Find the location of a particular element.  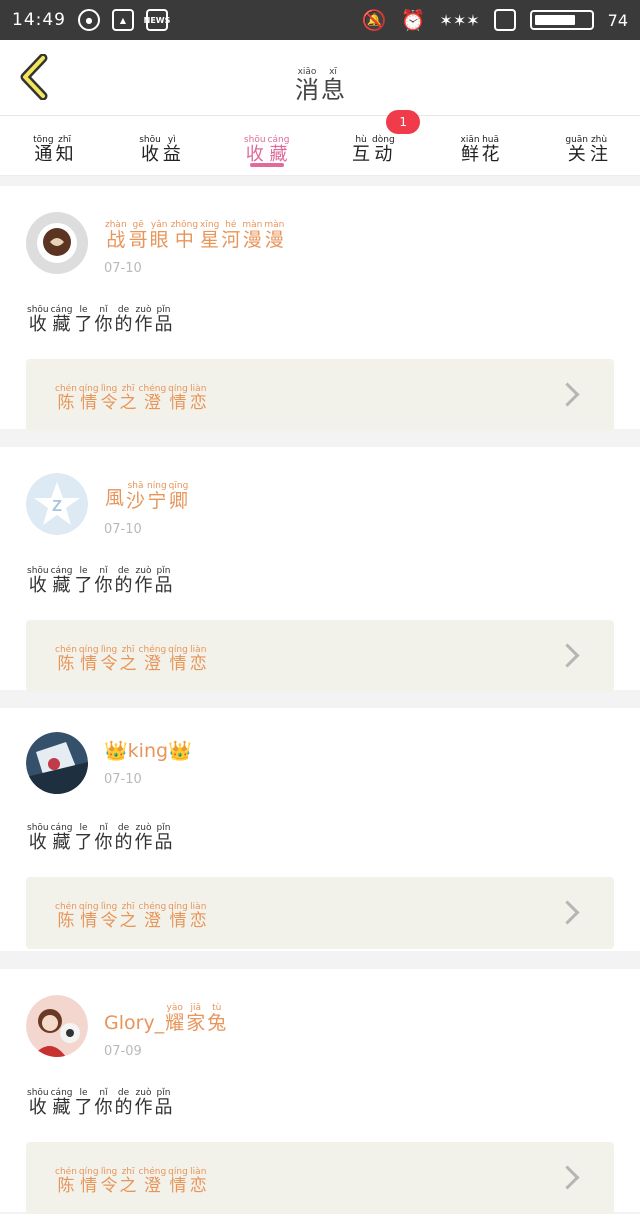

alarm-icon: ⏰ is located at coordinates (413, 20).